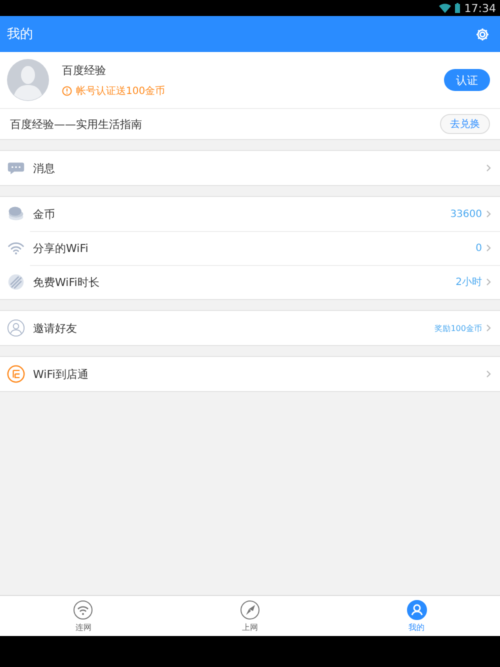 This screenshot has height=667, width=500. I want to click on settings-icon, so click(482, 34).